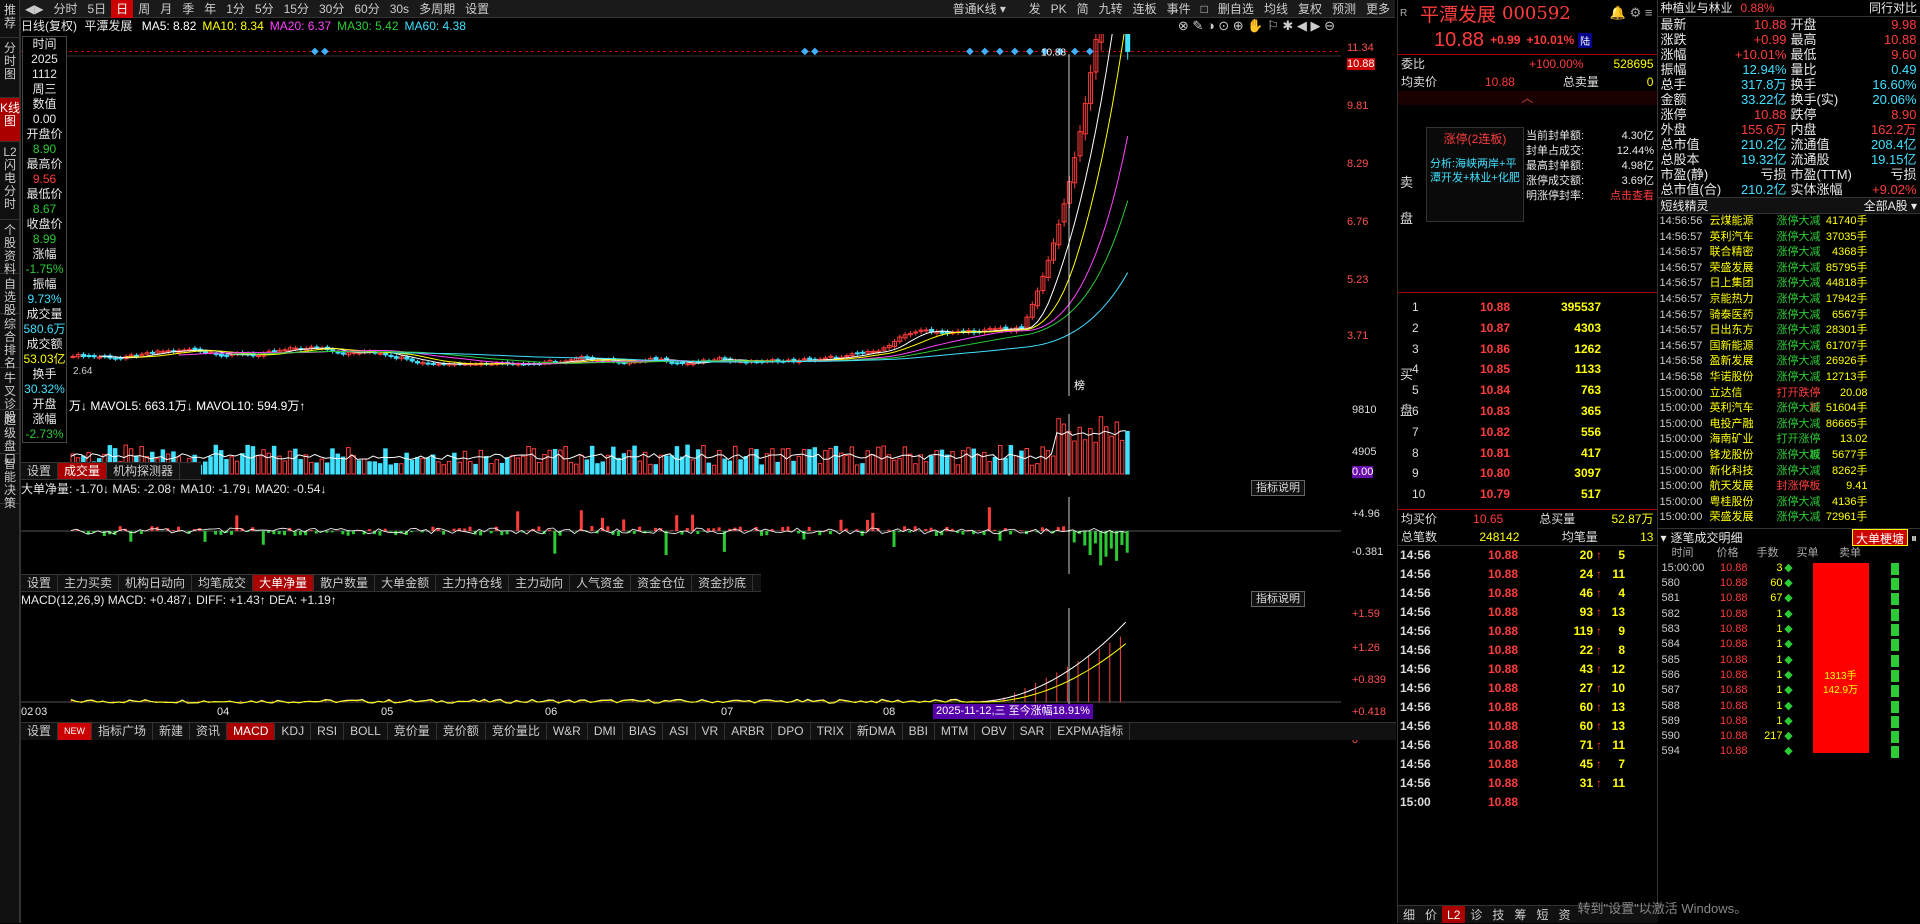 This screenshot has height=924, width=1920. I want to click on jingling-row: 14:56:57日出东方涨停大减28301手, so click(1789, 331).